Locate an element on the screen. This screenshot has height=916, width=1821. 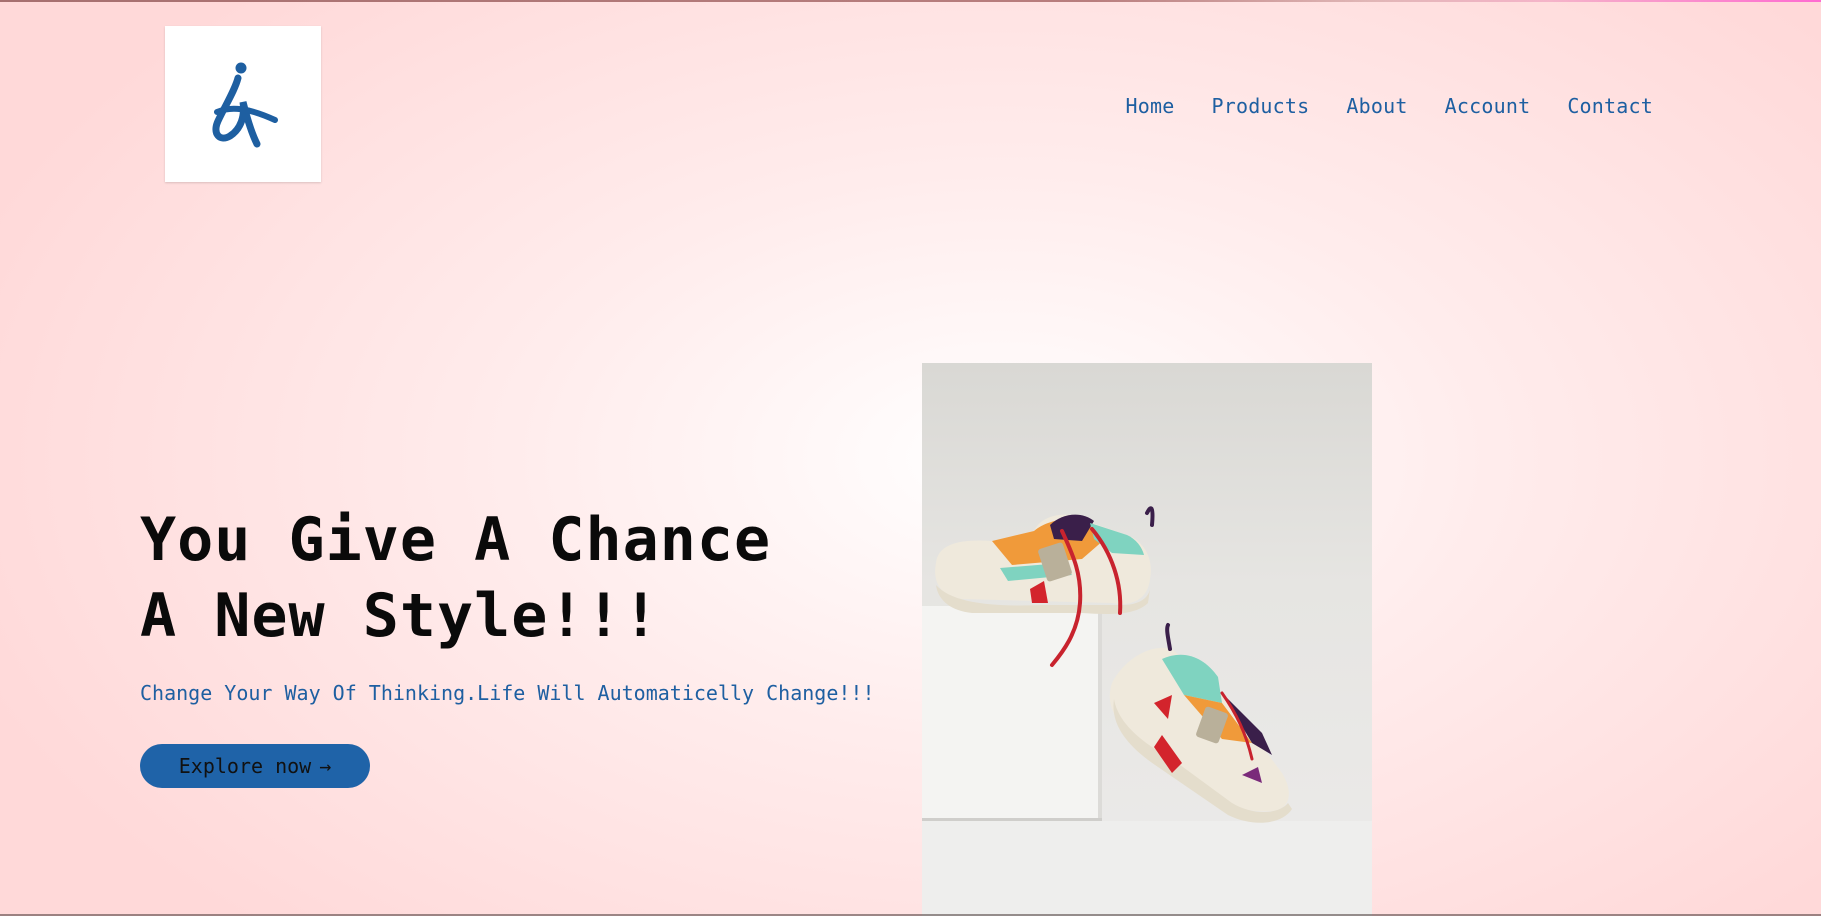
nav-home: Home is located at coordinates (1150, 106).